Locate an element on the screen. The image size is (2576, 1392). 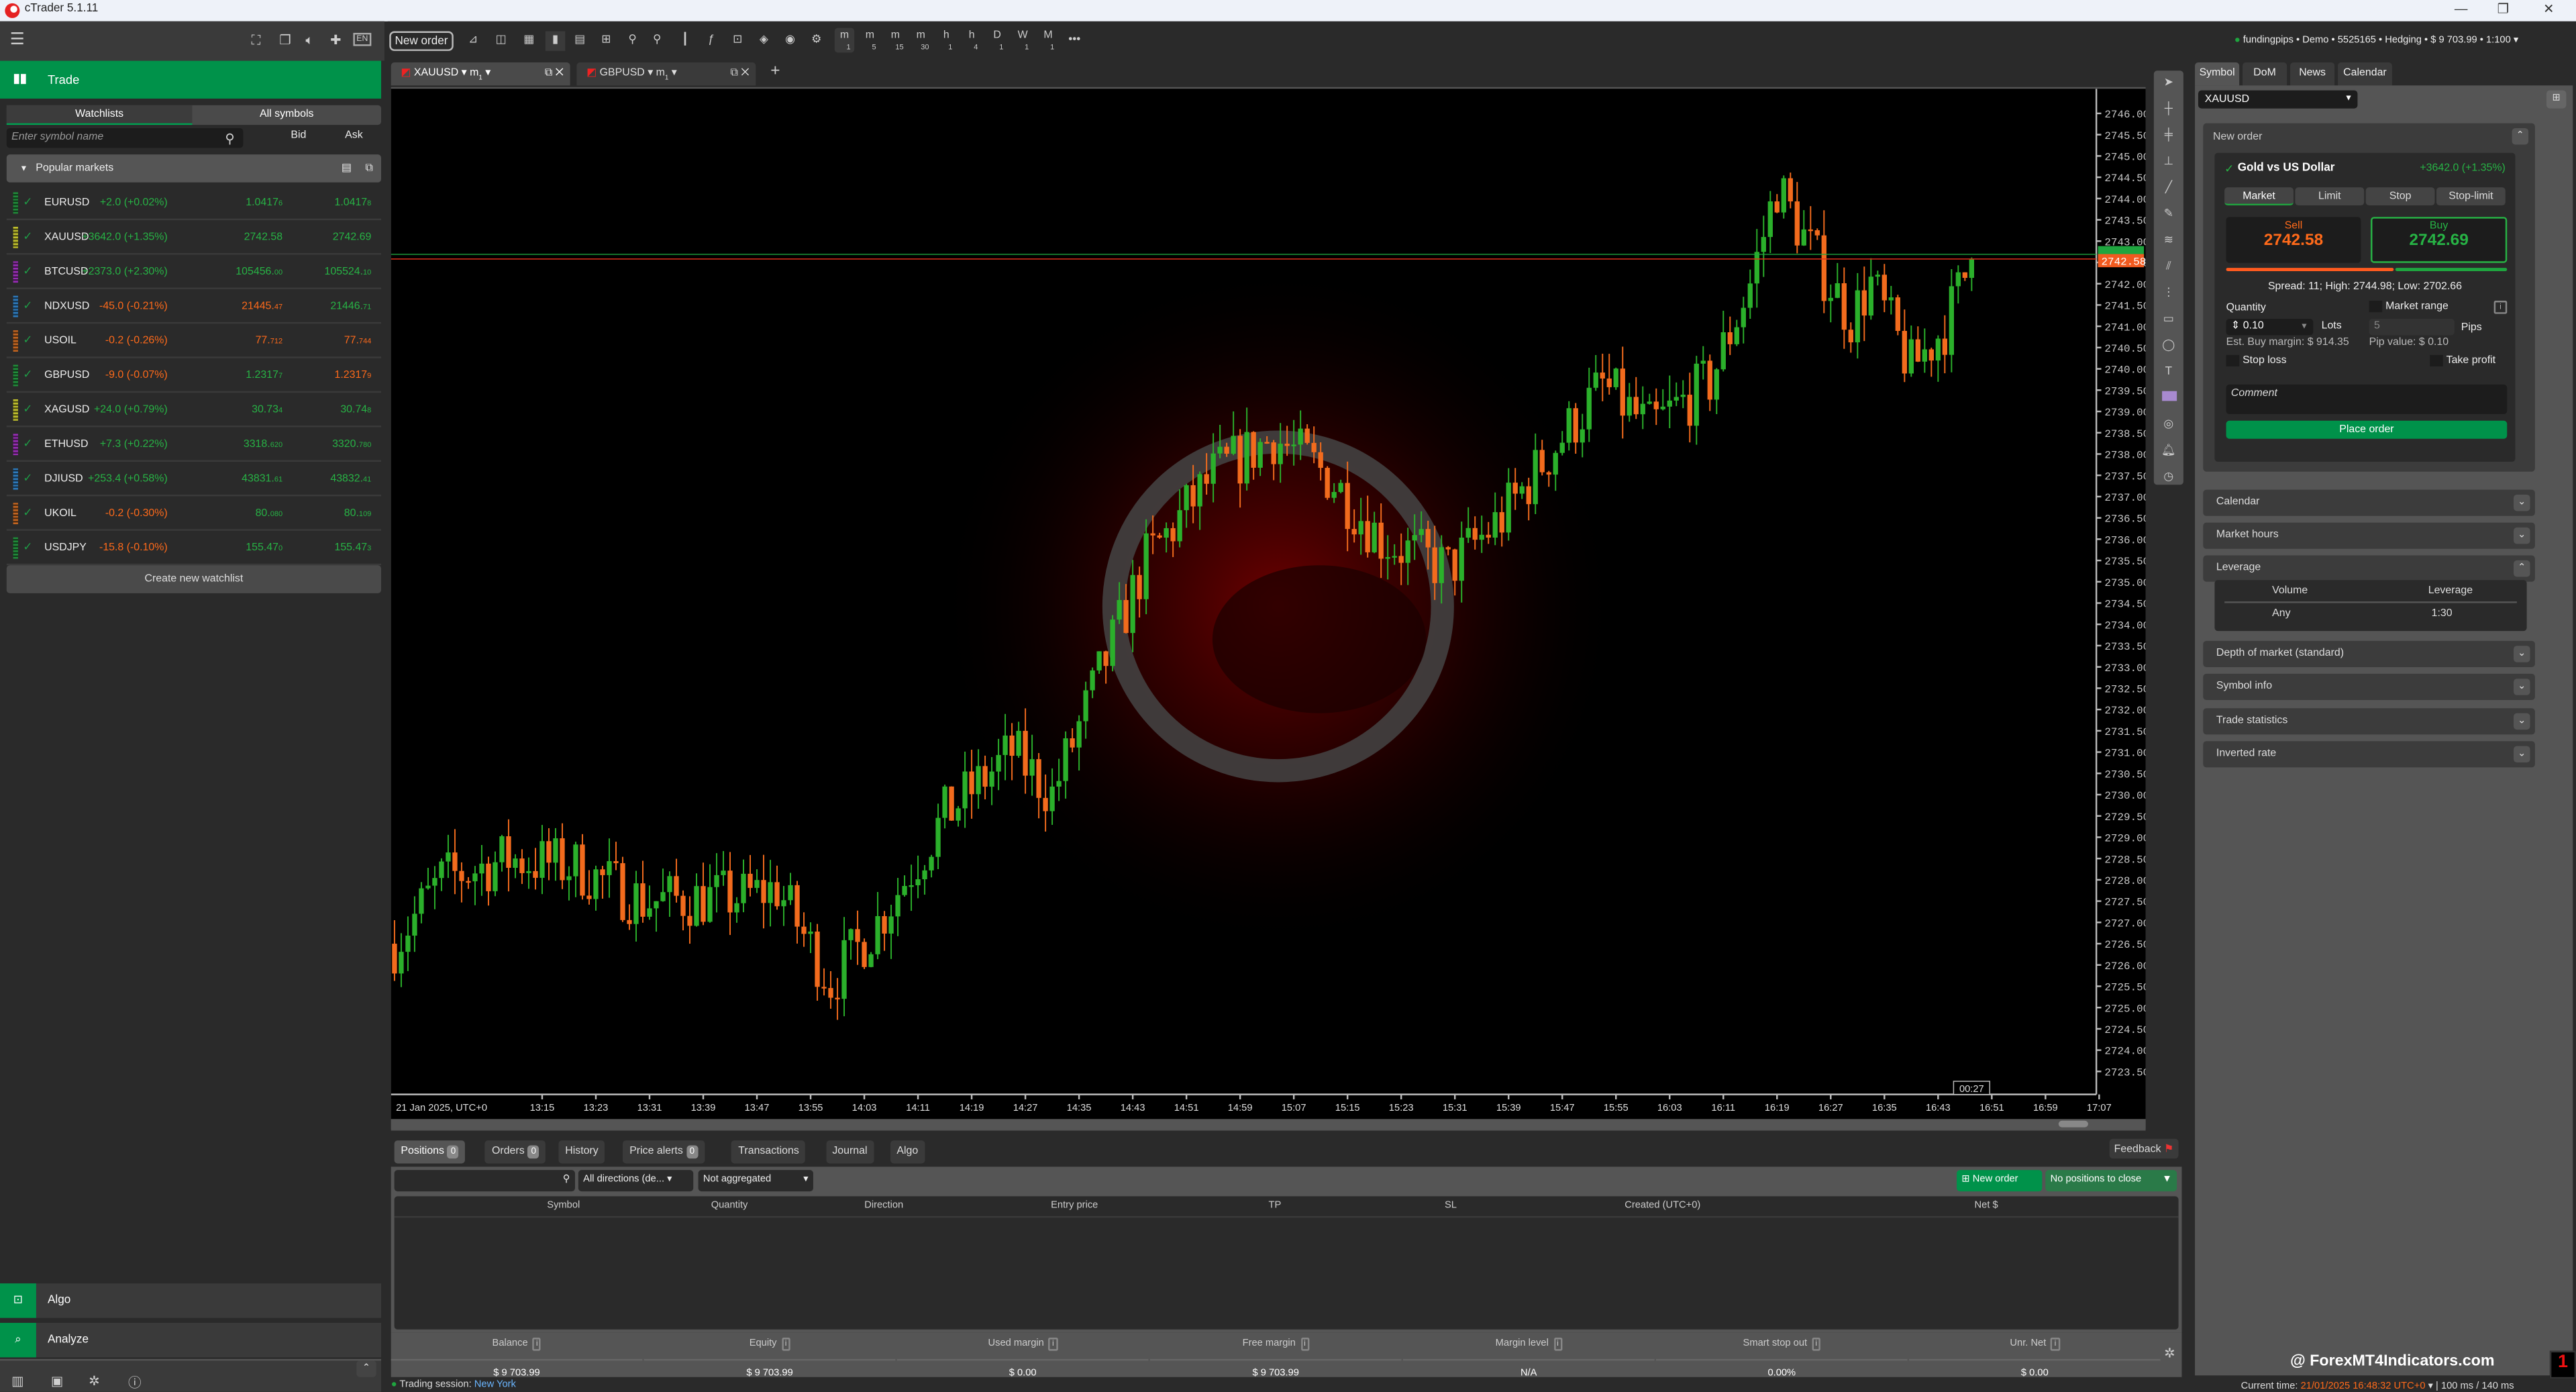
order-type-stop: Stop is located at coordinates (2400, 197).